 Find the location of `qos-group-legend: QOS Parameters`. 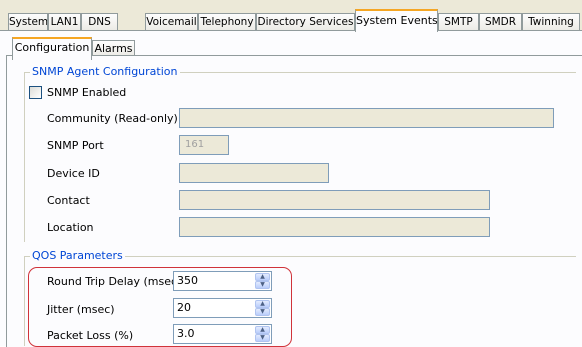

qos-group-legend: QOS Parameters is located at coordinates (77, 255).